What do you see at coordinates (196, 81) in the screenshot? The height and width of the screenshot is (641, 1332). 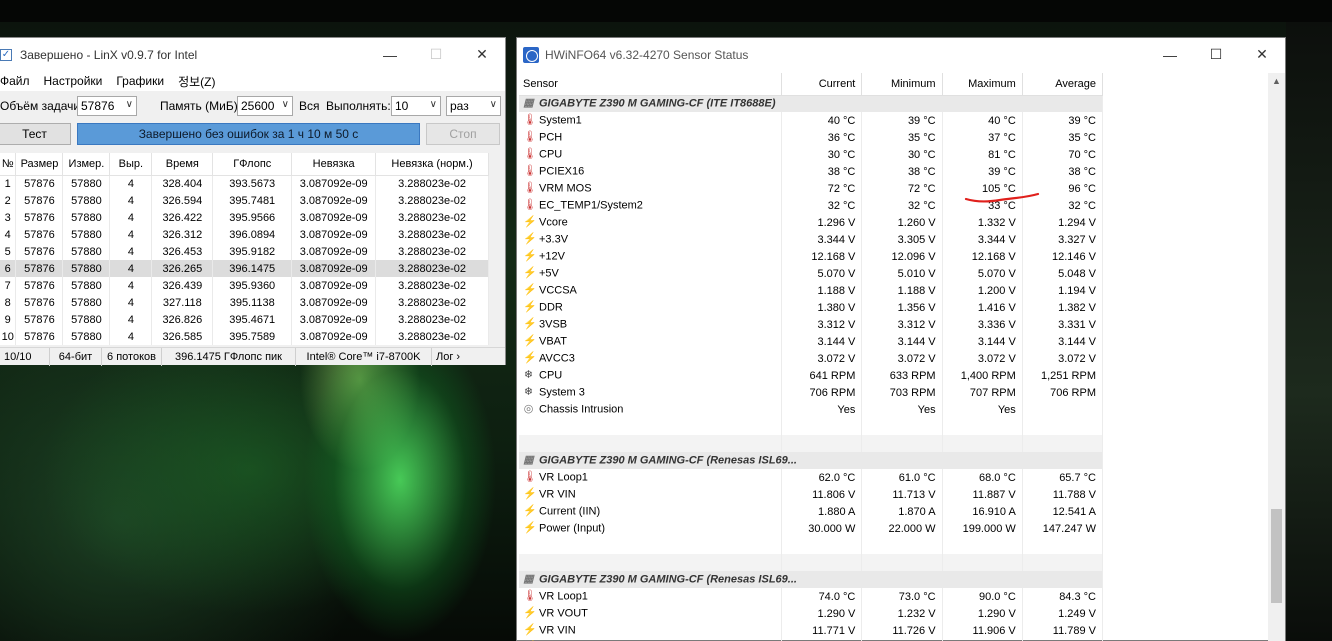 I see `menu-info: 정보(Z)` at bounding box center [196, 81].